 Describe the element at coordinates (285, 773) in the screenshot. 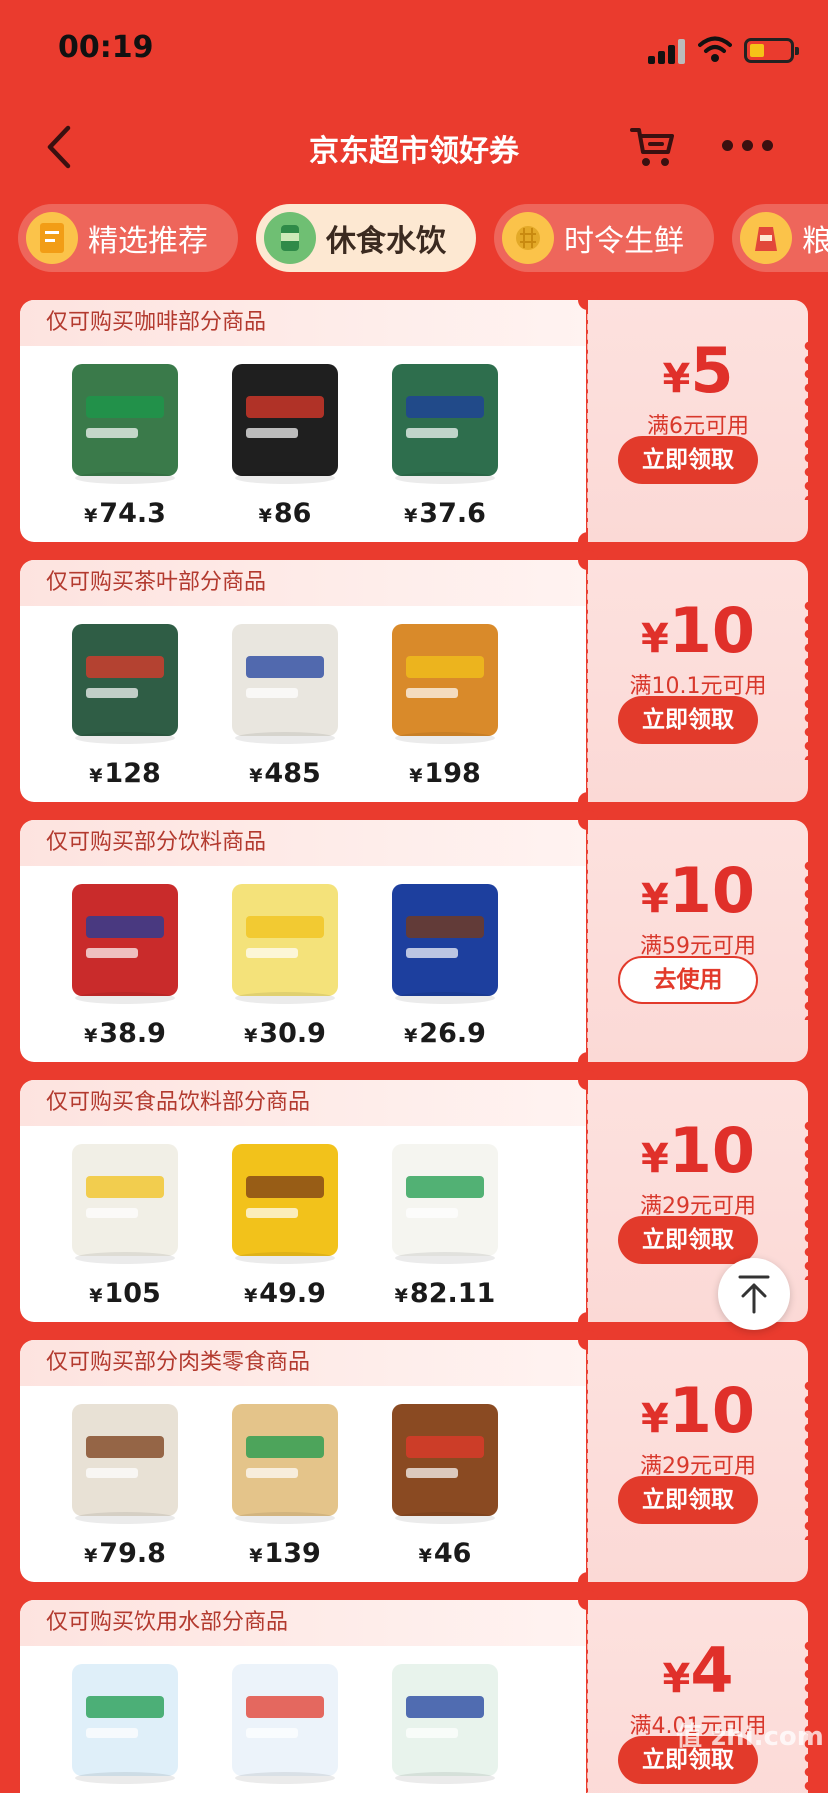

I see `product-price: ¥485` at that location.